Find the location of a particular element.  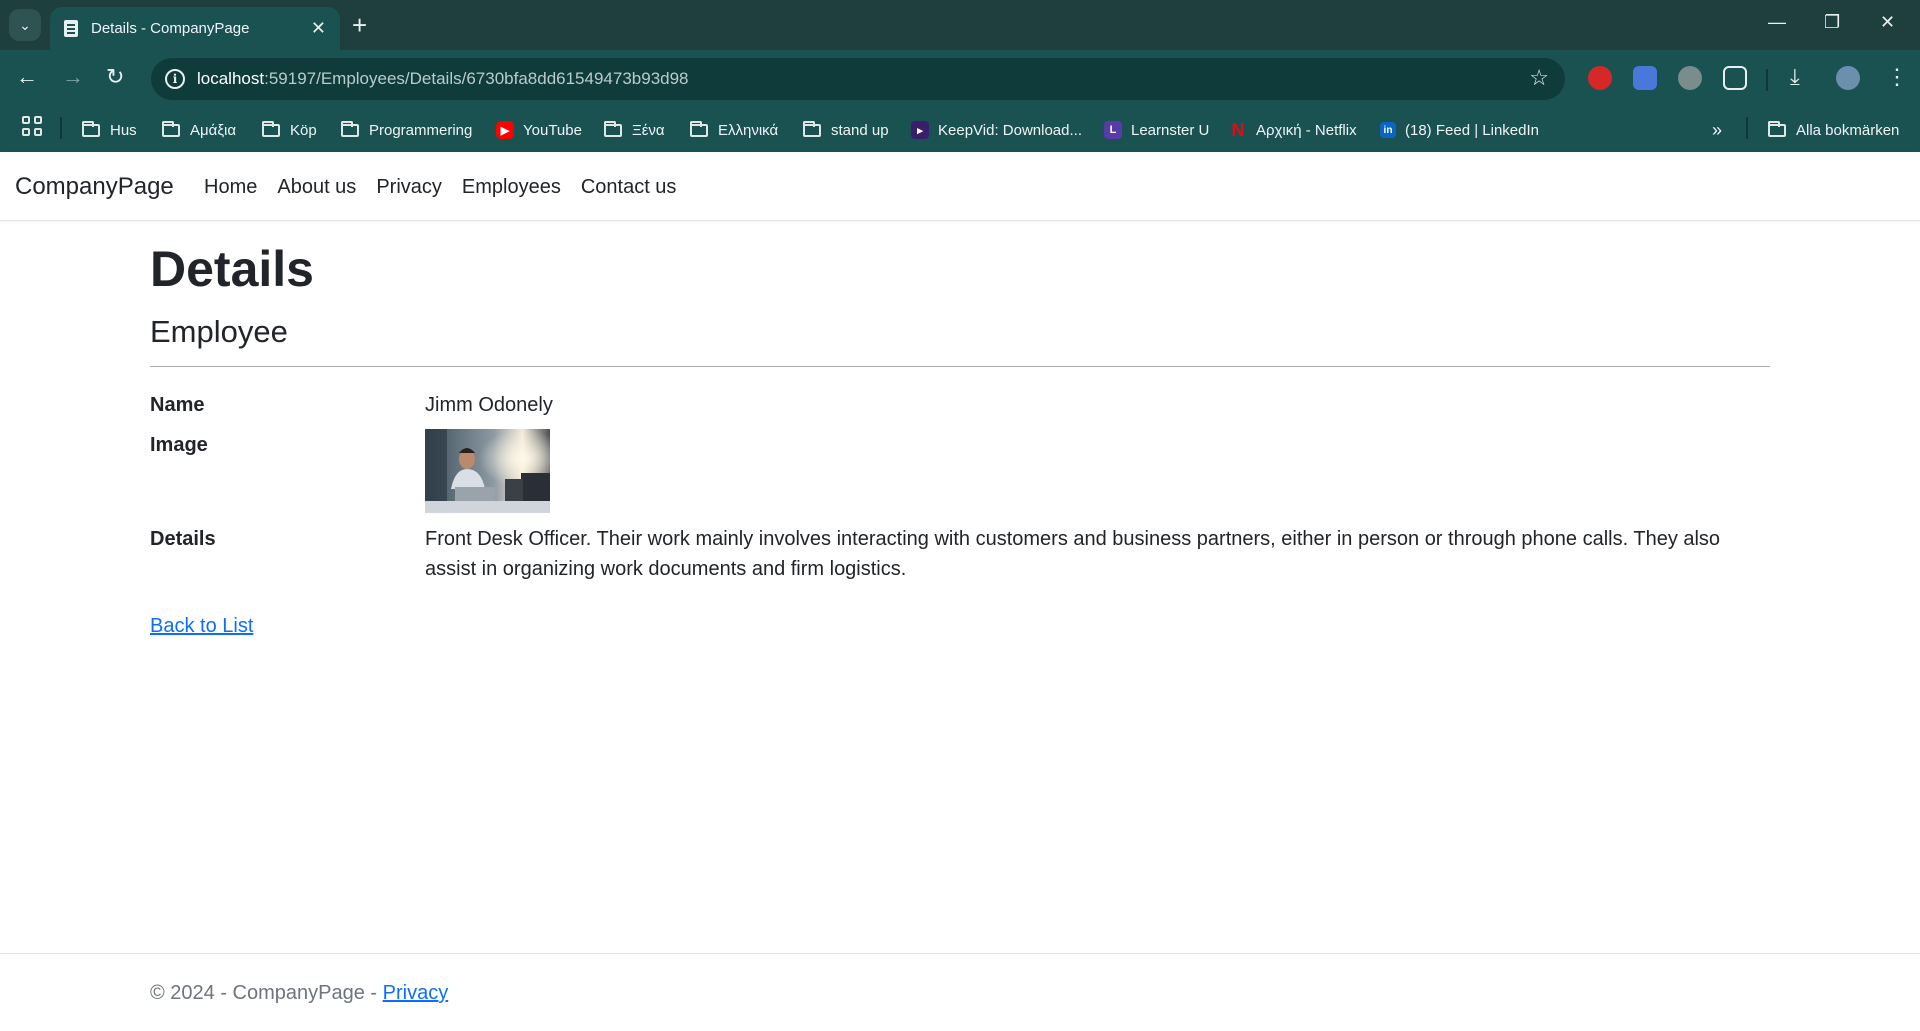

chevron-down-icon: ⌄ is located at coordinates (25, 24).